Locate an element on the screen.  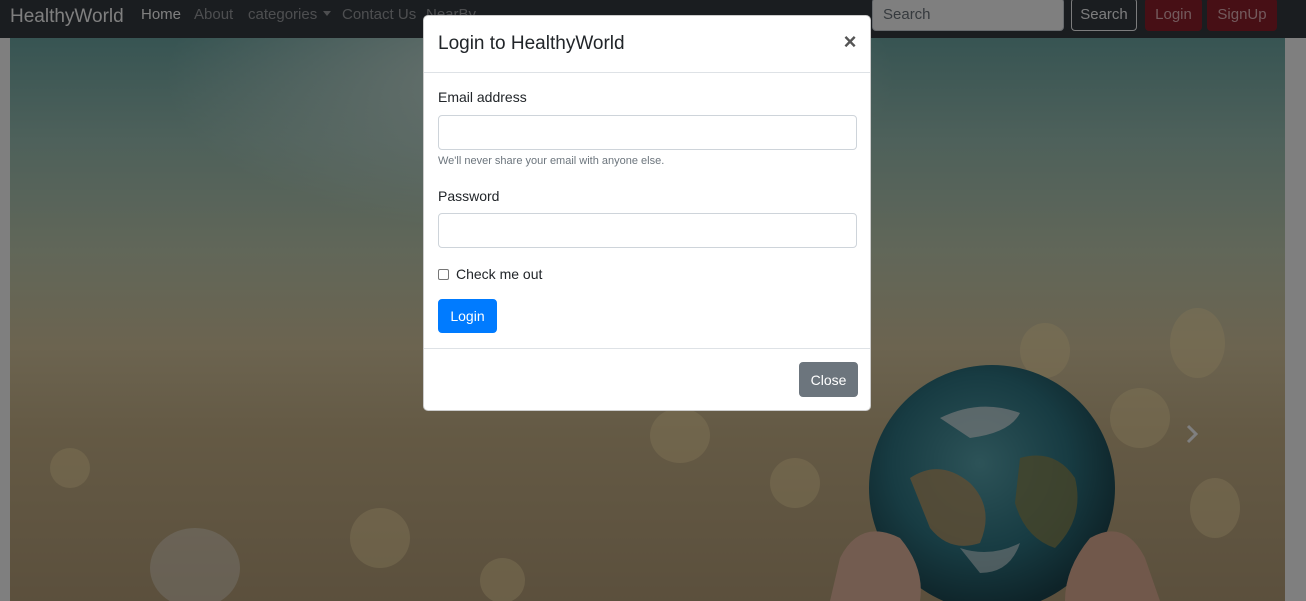
check-me-out-checkbox is located at coordinates (443, 274).